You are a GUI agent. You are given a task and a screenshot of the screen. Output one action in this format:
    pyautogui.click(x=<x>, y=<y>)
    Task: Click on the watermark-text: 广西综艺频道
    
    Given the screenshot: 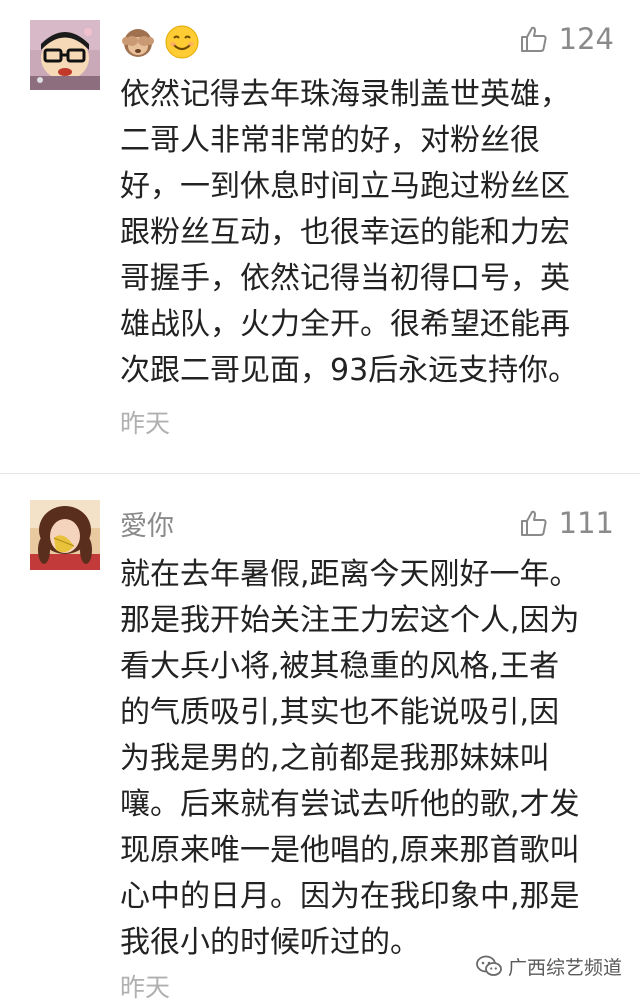 What is the action you would take?
    pyautogui.click(x=564, y=967)
    